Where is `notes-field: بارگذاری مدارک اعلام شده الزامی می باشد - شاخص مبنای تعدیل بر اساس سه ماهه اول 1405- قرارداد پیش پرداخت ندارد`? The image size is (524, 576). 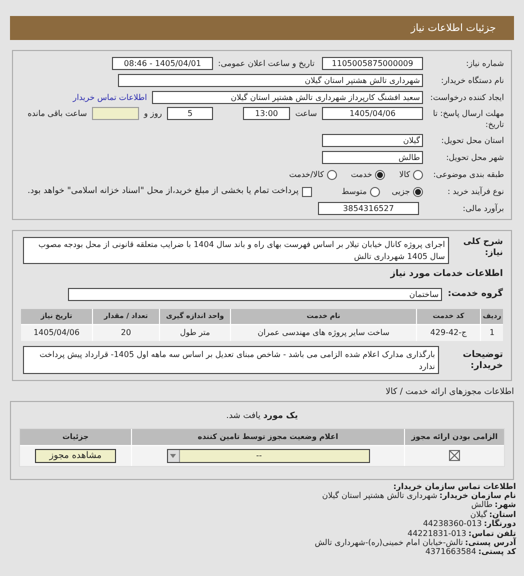
notes-field: بارگذاری مدارک اعلام شده الزامی می باشد - شاخص مبنای تعدیل بر اساس سه ماهه اول 1405- قرارداد پیش پرداخت ندارد is located at coordinates (231, 360).